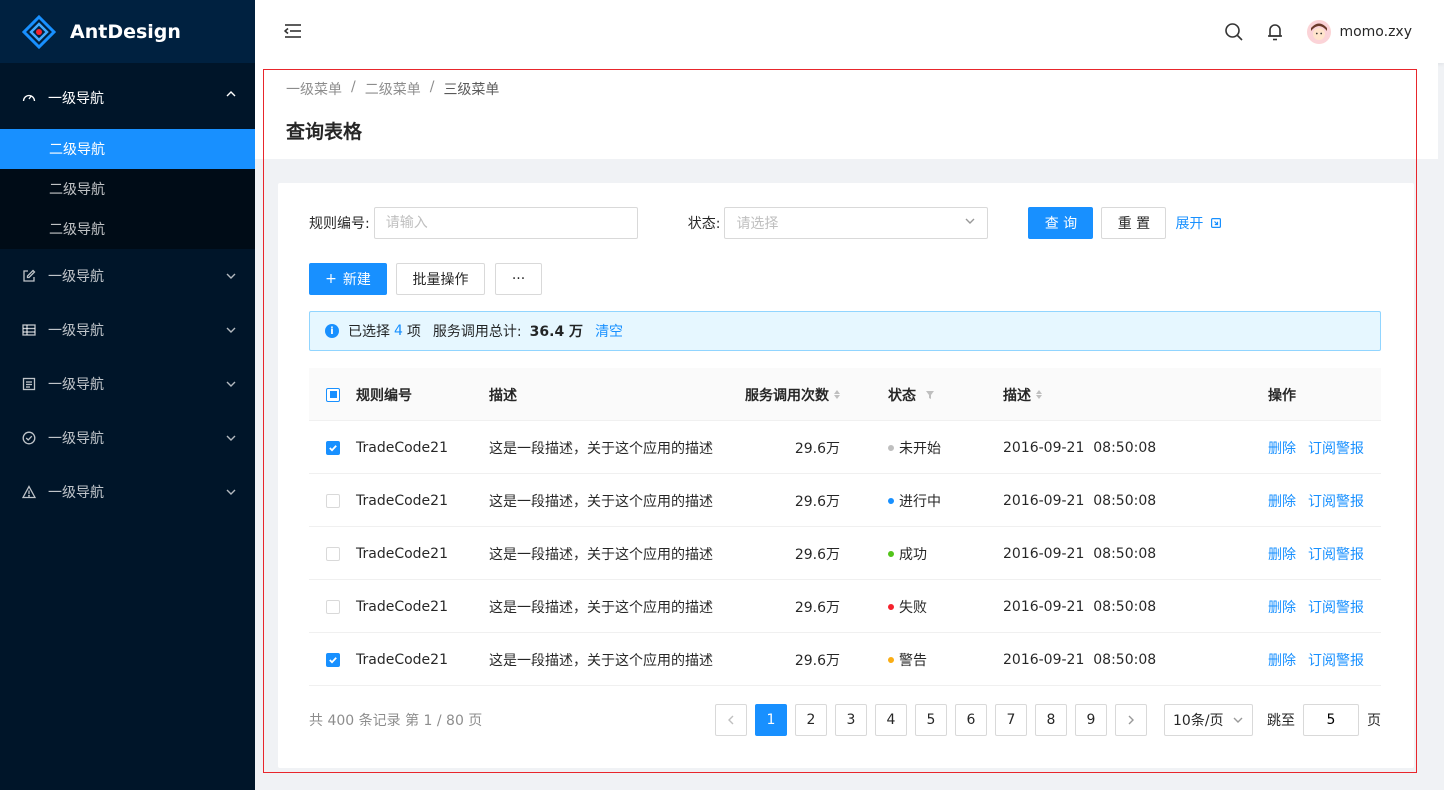  Describe the element at coordinates (348, 279) in the screenshot. I see `new-button: + 新建` at that location.